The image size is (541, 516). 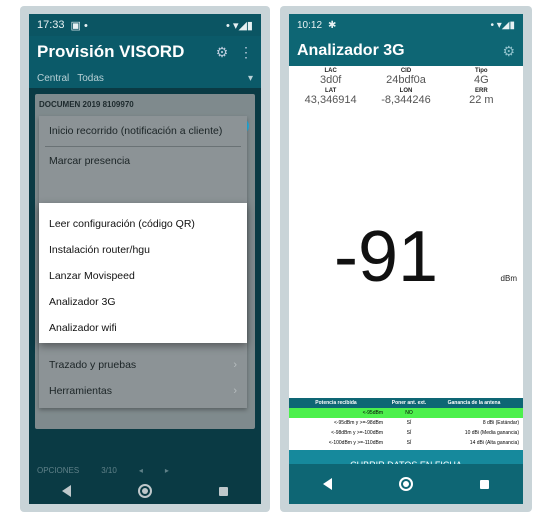 I want to click on pager-bar: OPCIONES 3/10 ◂ ▸, so click(x=145, y=470).